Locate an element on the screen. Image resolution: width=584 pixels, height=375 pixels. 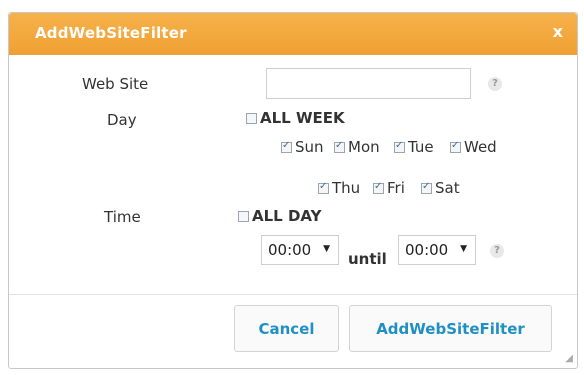
footer-divider is located at coordinates (293, 294).